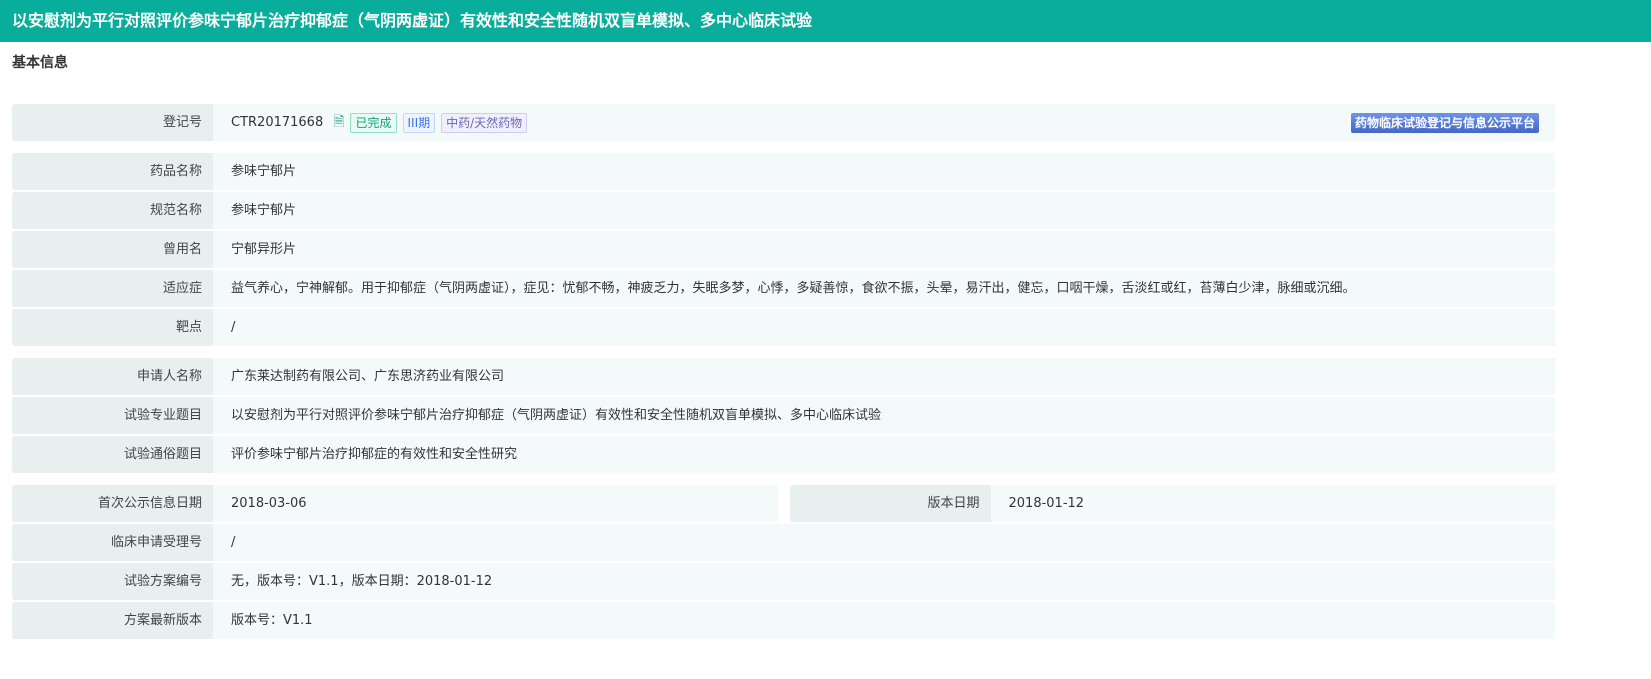 This screenshot has height=679, width=1651. Describe the element at coordinates (112, 503) in the screenshot. I see `field-label: 首次公示信息日期` at that location.